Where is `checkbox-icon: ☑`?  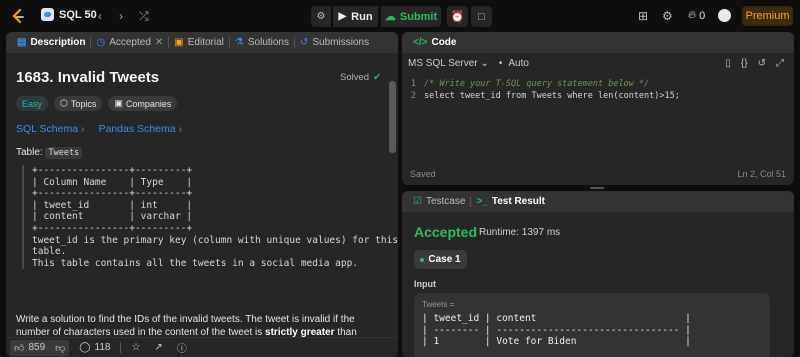 checkbox-icon: ☑ is located at coordinates (417, 201).